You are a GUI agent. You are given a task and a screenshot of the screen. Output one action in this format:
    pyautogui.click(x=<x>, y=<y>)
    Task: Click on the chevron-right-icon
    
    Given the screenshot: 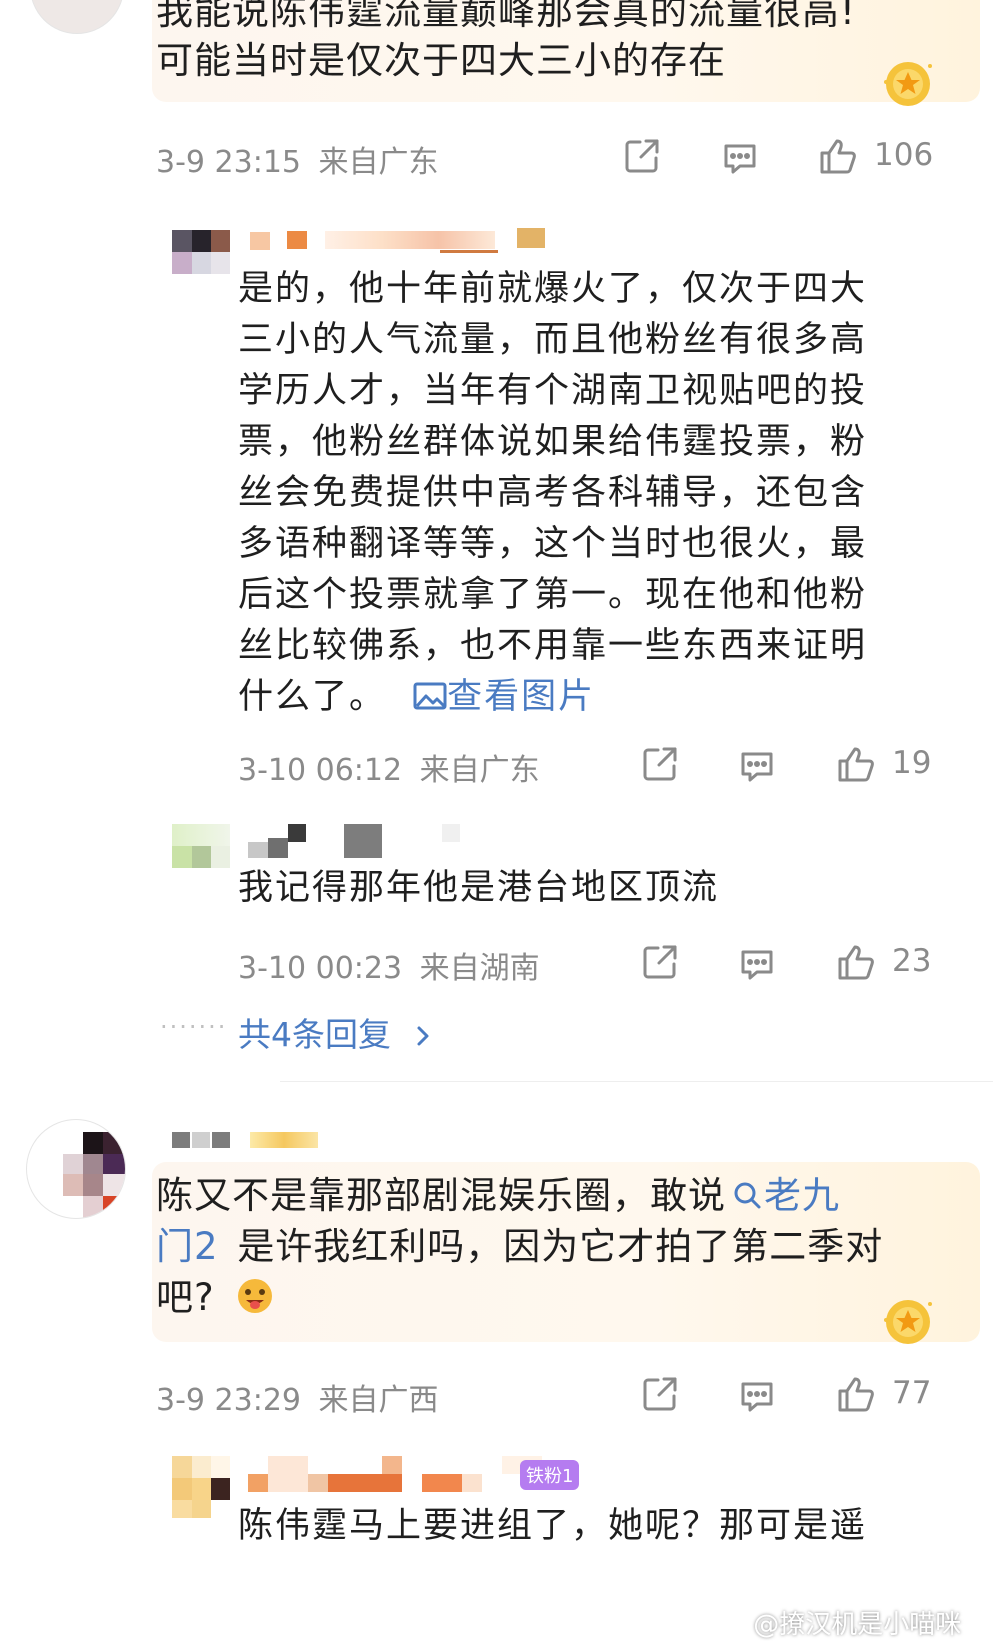 What is the action you would take?
    pyautogui.click(x=422, y=1036)
    